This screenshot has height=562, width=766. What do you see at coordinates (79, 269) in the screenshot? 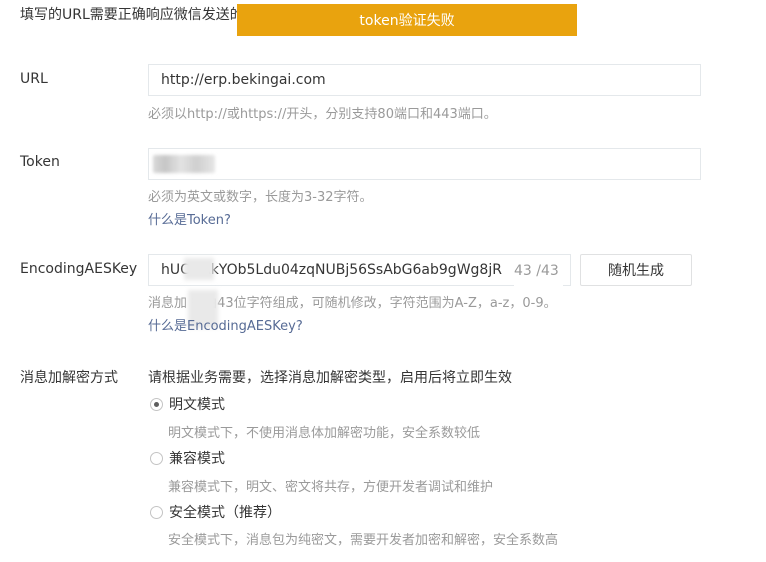
I see `aes-key-label: EncodingAESKey` at bounding box center [79, 269].